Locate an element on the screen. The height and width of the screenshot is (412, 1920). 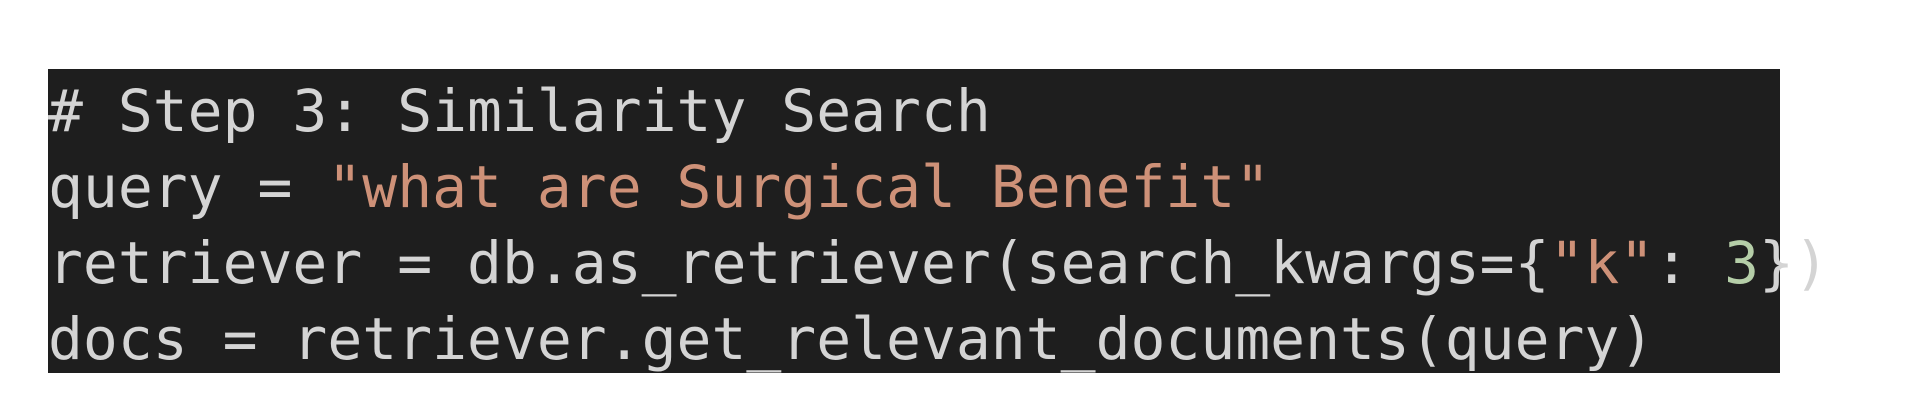
query-string: "what are Surgical Benefit" is located at coordinates (799, 187).